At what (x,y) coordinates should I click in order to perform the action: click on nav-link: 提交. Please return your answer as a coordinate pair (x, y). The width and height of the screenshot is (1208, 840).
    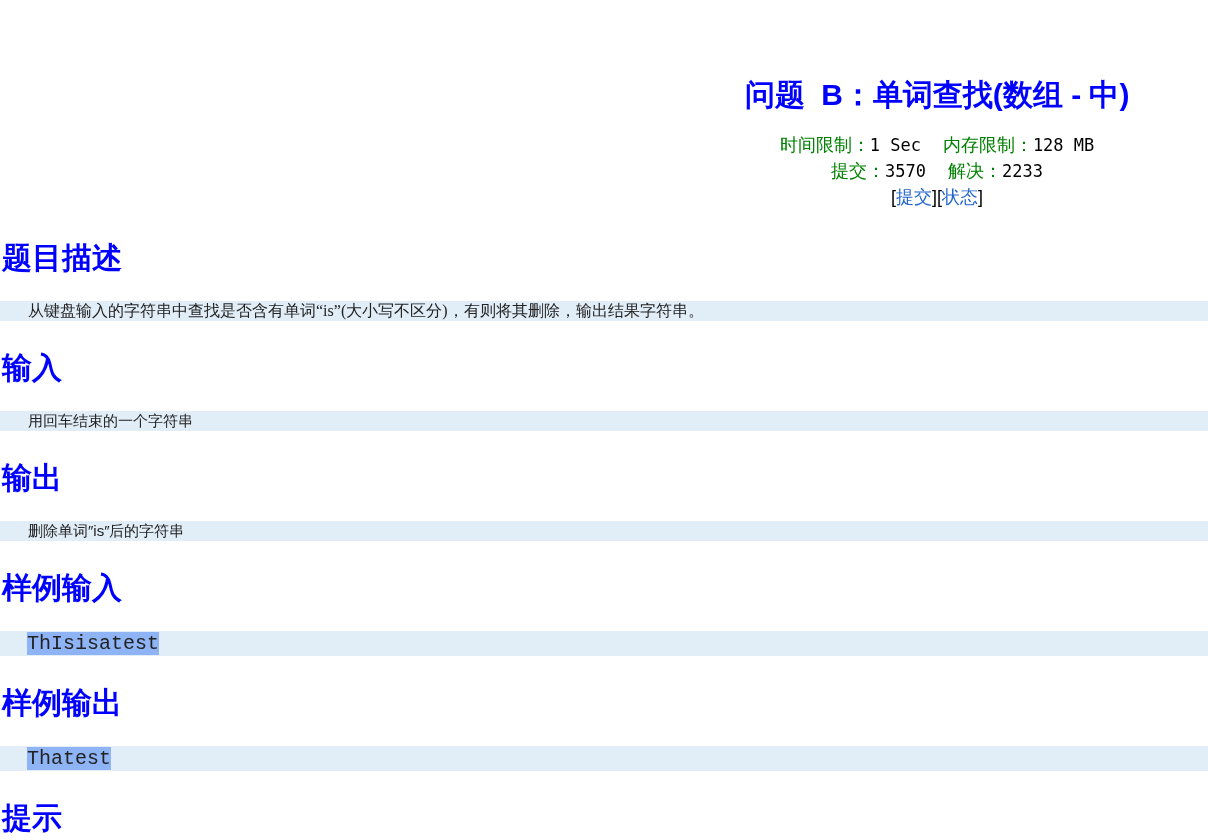
    Looking at the image, I should click on (914, 197).